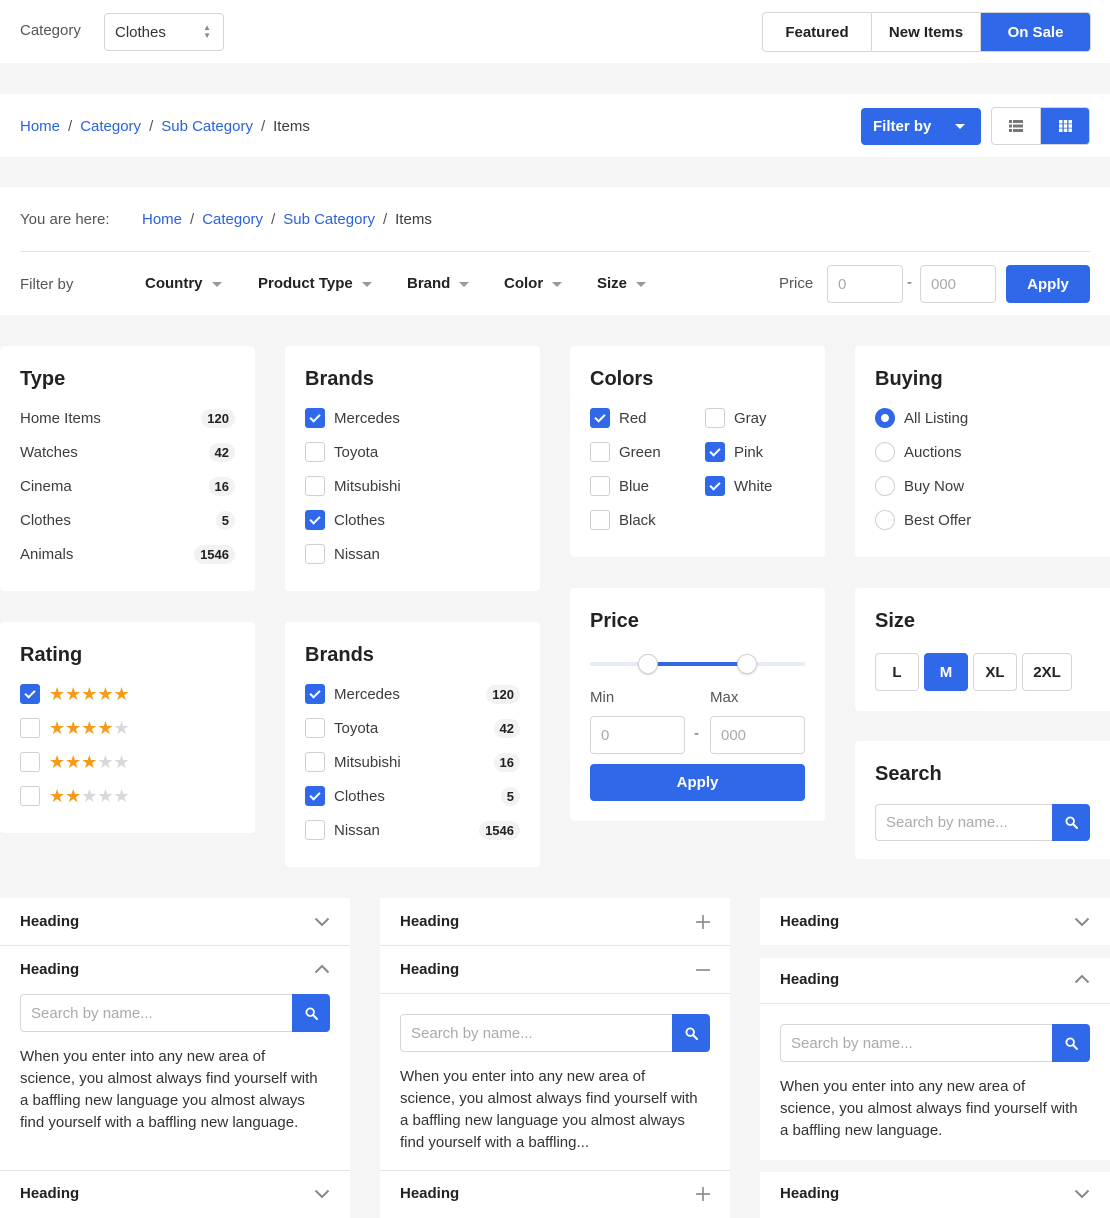  Describe the element at coordinates (352, 418) in the screenshot. I see `brand-option: Mercedes` at that location.